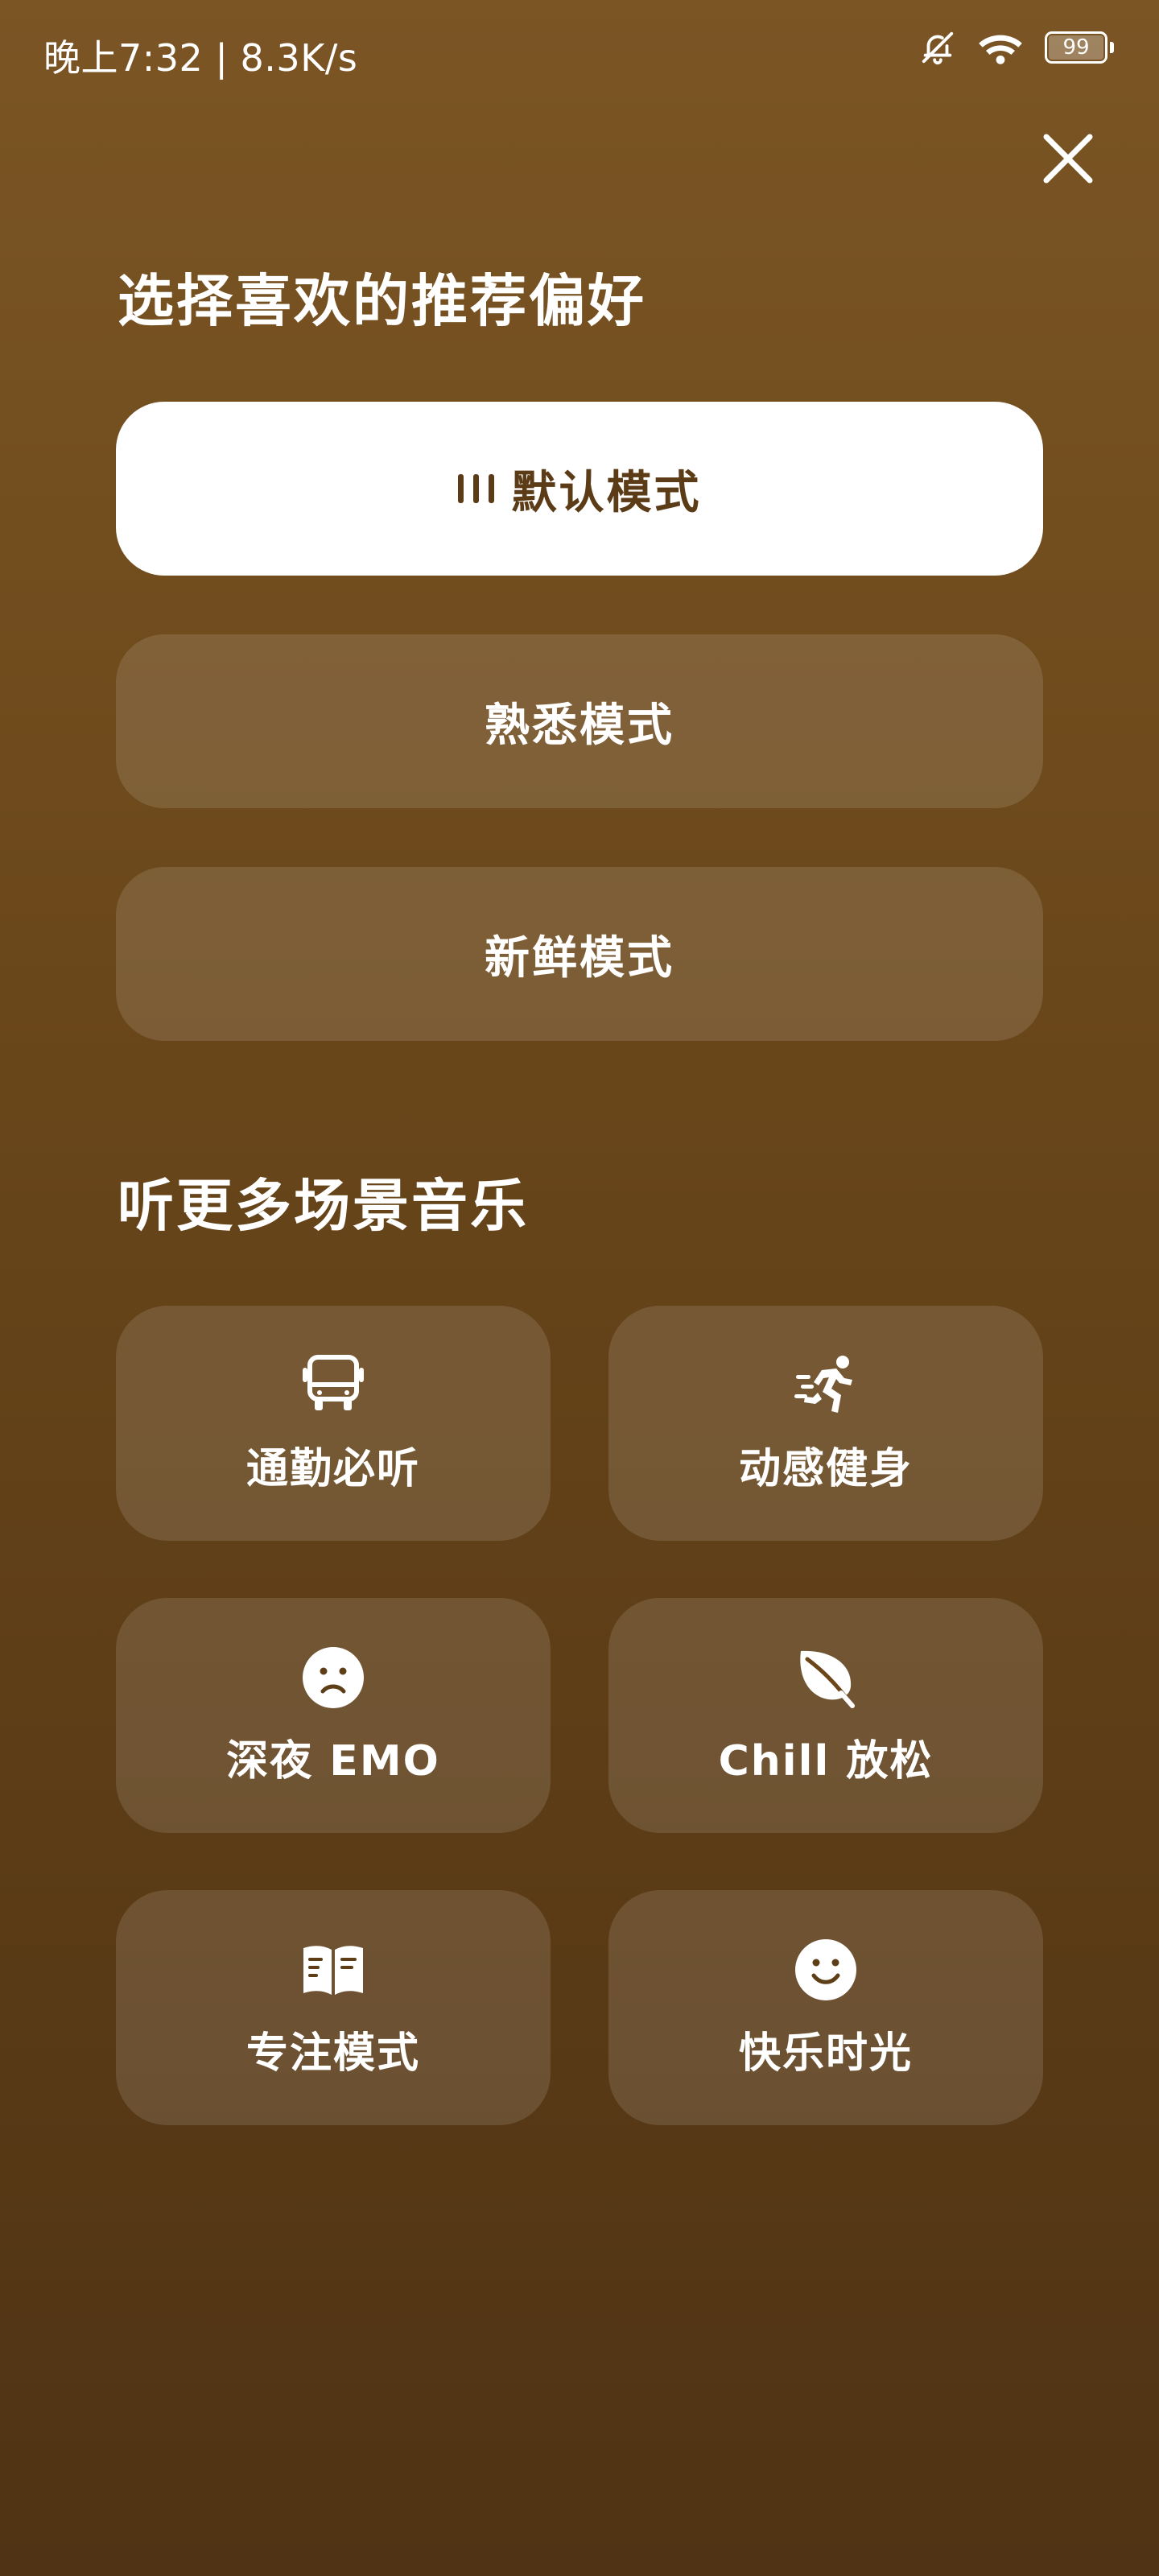  I want to click on mode-label: 默认模式, so click(606, 492).